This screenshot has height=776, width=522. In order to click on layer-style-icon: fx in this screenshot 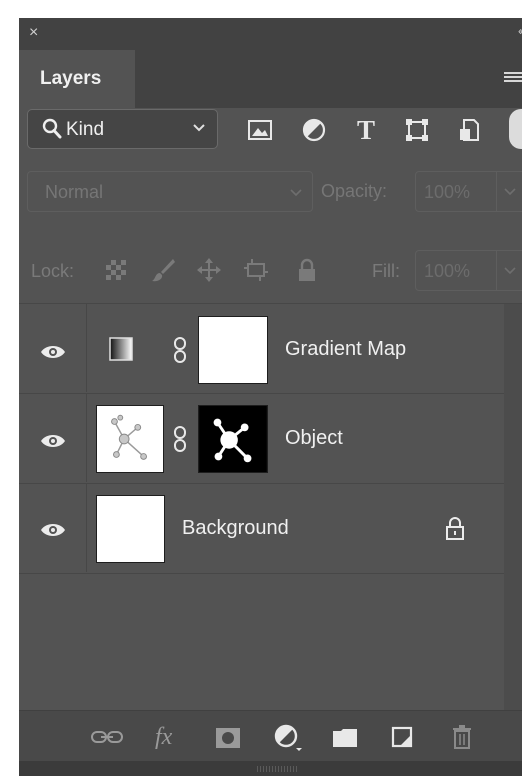, I will do `click(163, 737)`.